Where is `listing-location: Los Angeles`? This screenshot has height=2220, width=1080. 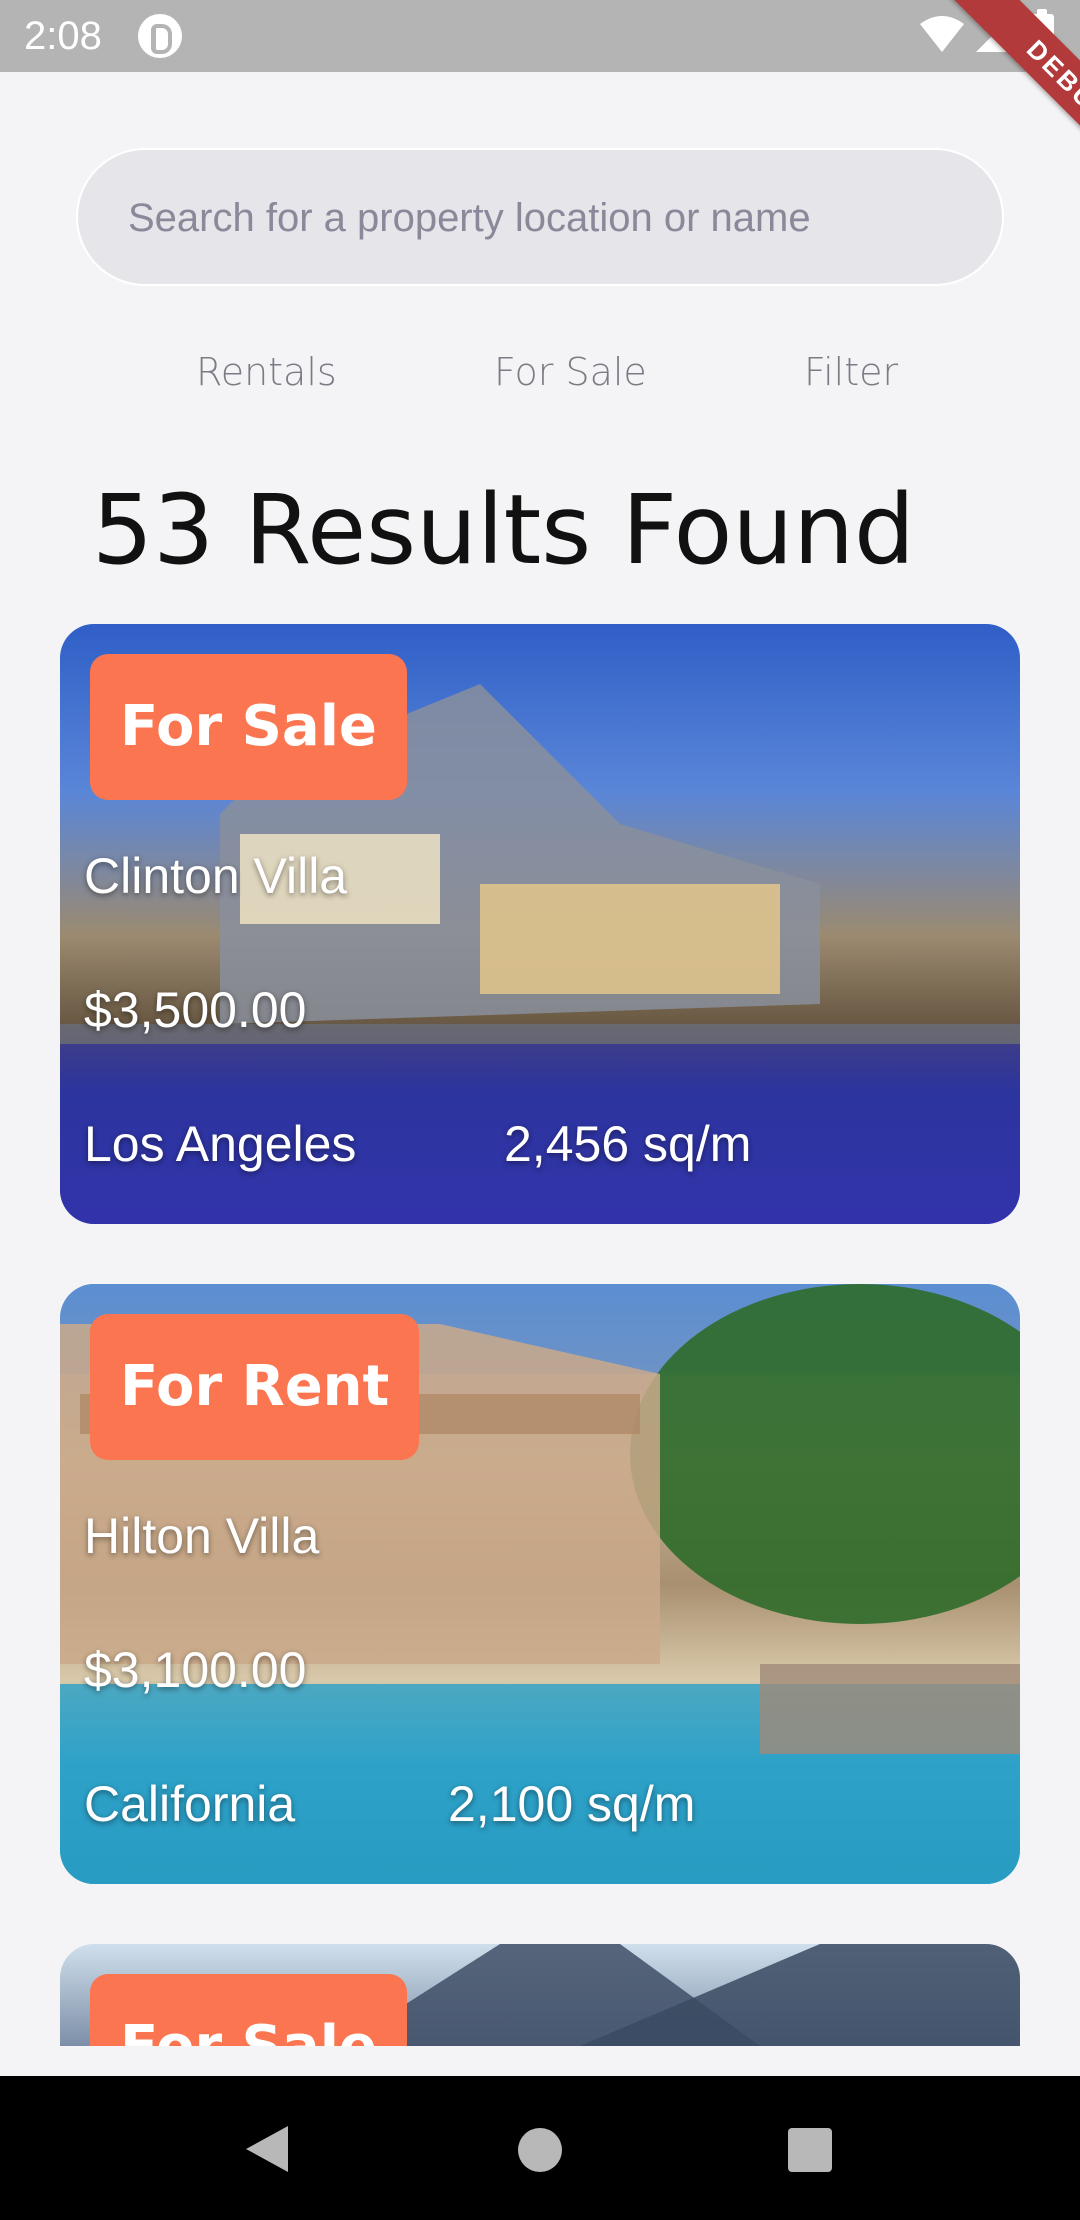
listing-location: Los Angeles is located at coordinates (220, 1144).